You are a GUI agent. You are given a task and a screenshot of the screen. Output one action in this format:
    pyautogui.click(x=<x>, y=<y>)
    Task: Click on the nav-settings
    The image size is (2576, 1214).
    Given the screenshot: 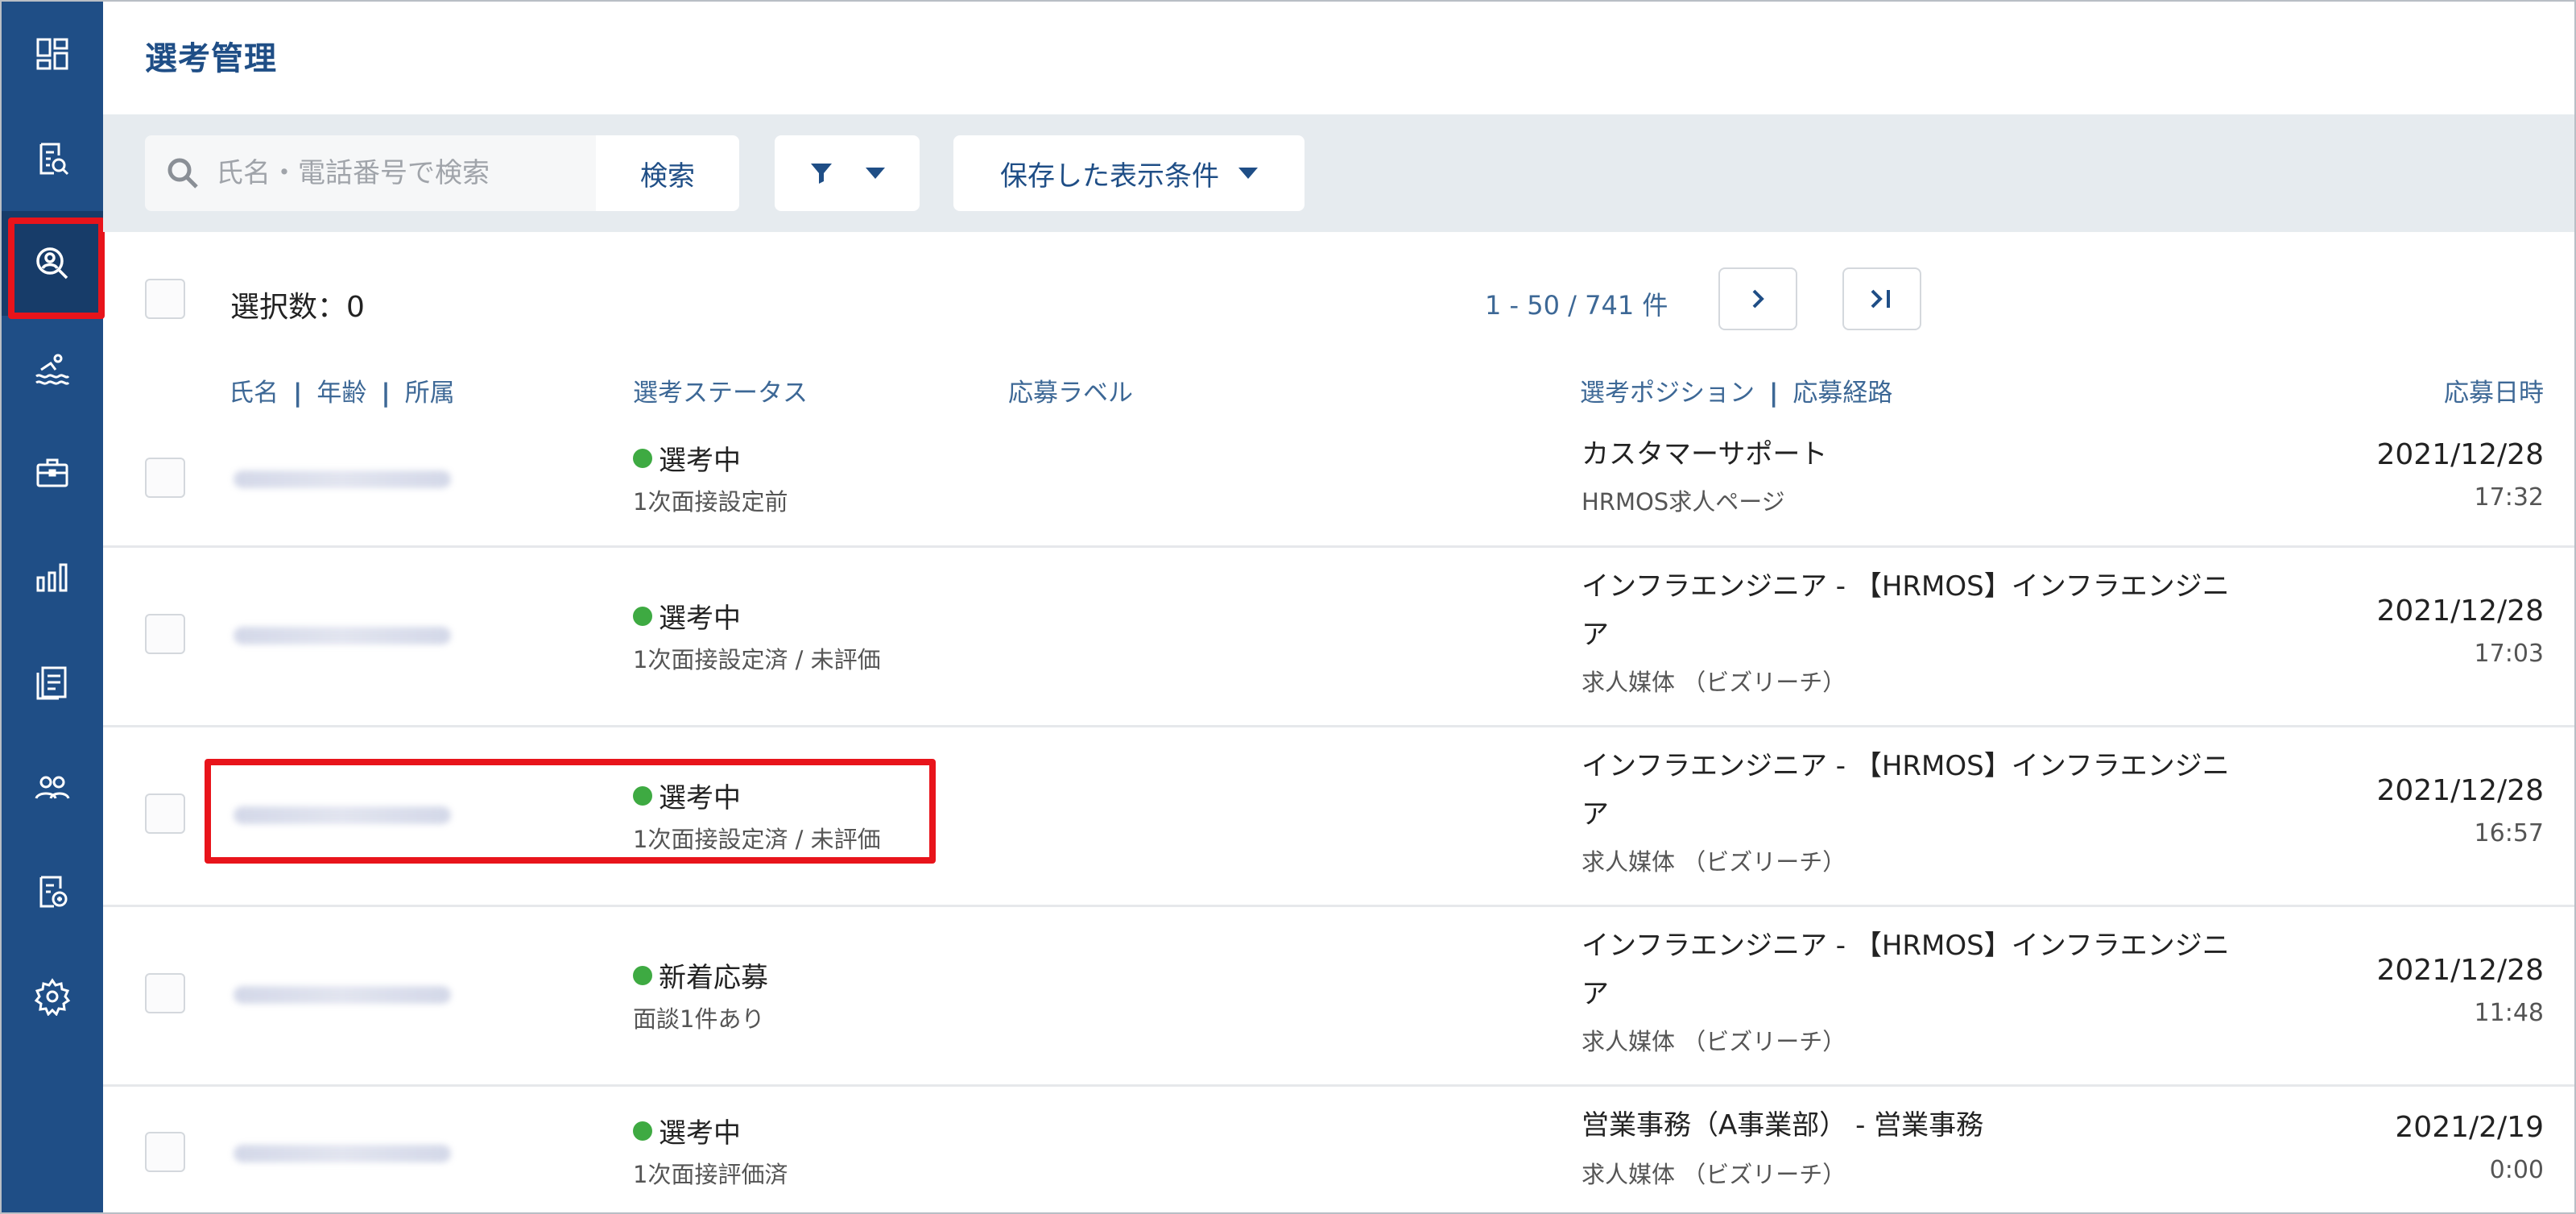 What is the action you would take?
    pyautogui.click(x=53, y=996)
    